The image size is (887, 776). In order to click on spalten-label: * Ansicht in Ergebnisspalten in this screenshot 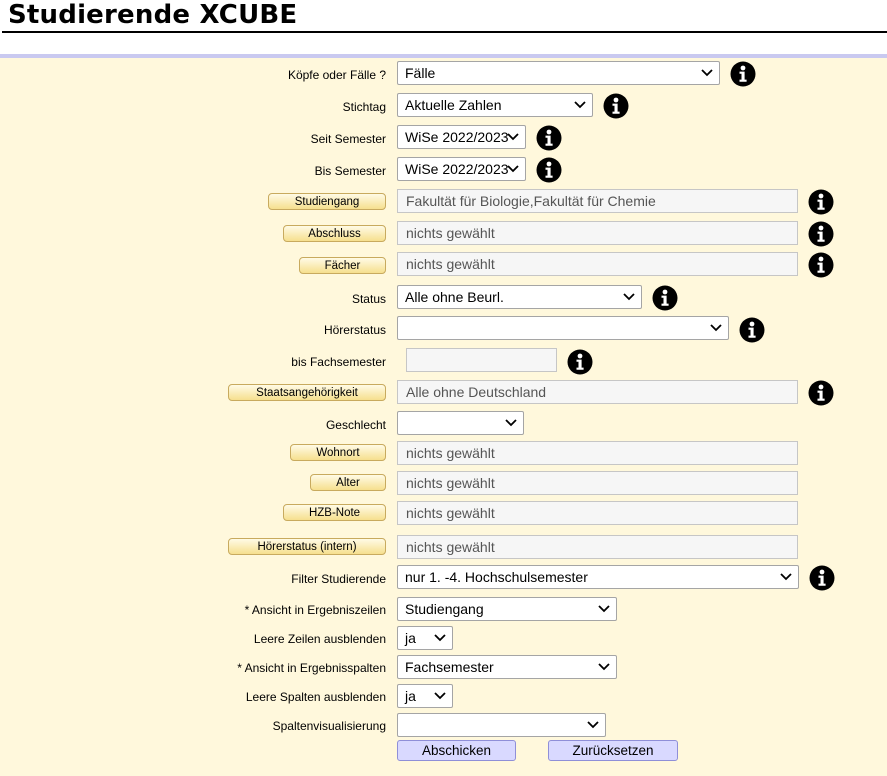, I will do `click(311, 668)`.